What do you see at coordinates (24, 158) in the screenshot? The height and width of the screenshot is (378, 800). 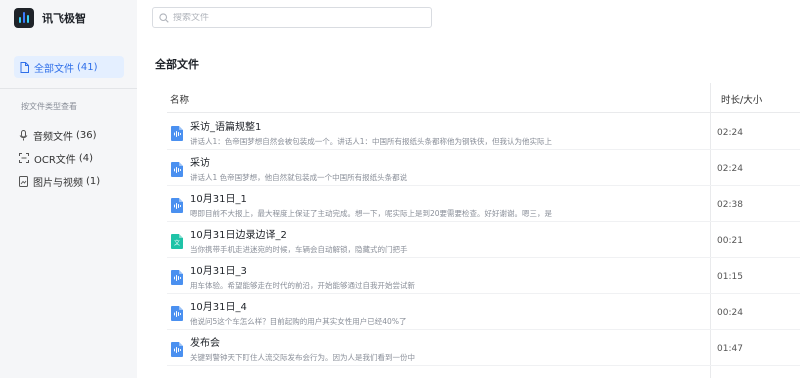 I see `ocr-scan-icon` at bounding box center [24, 158].